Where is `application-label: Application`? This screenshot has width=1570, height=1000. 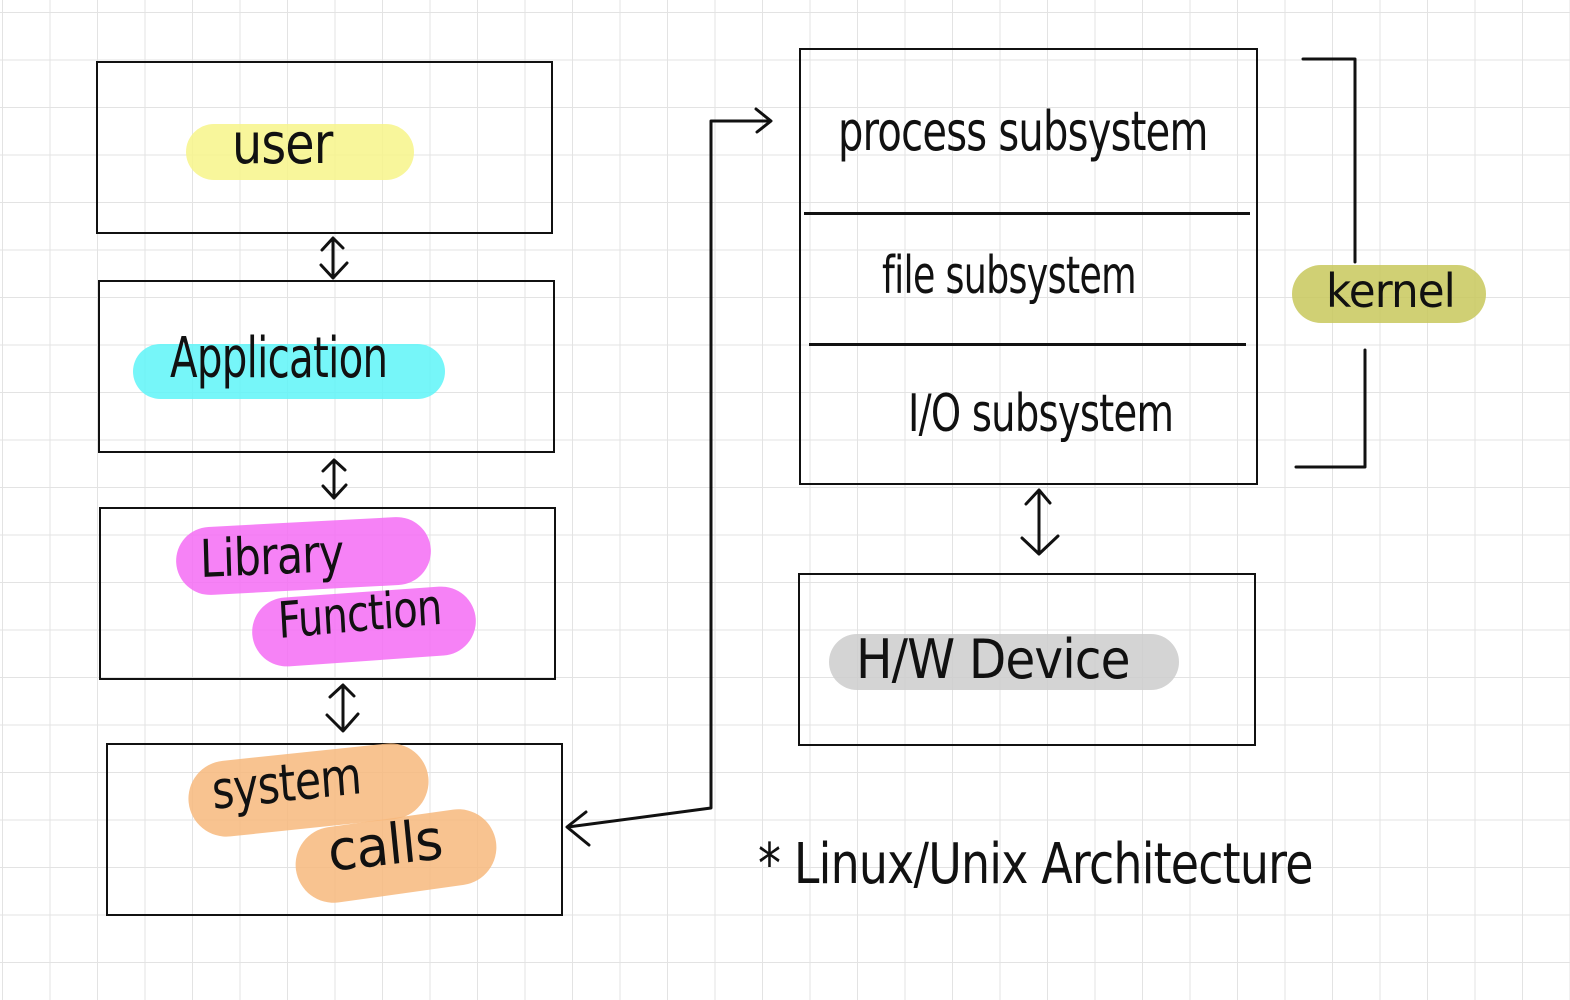 application-label: Application is located at coordinates (279, 358).